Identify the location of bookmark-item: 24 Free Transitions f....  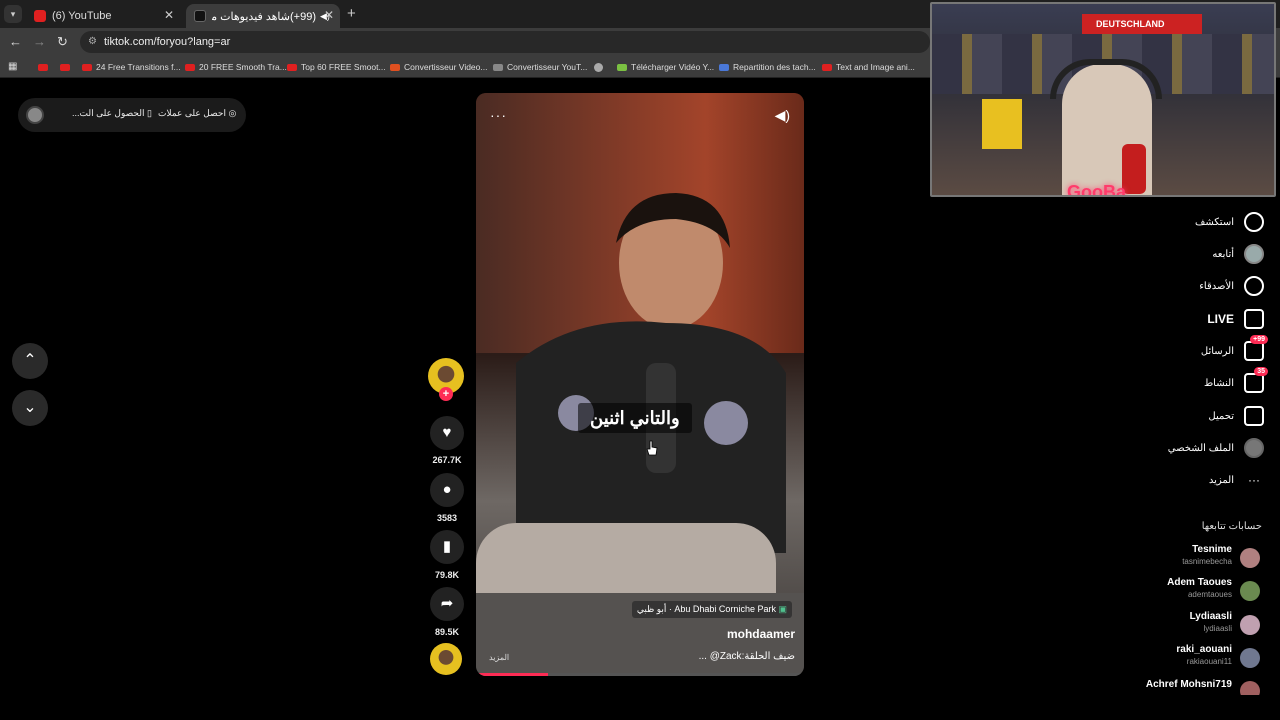
(131, 67).